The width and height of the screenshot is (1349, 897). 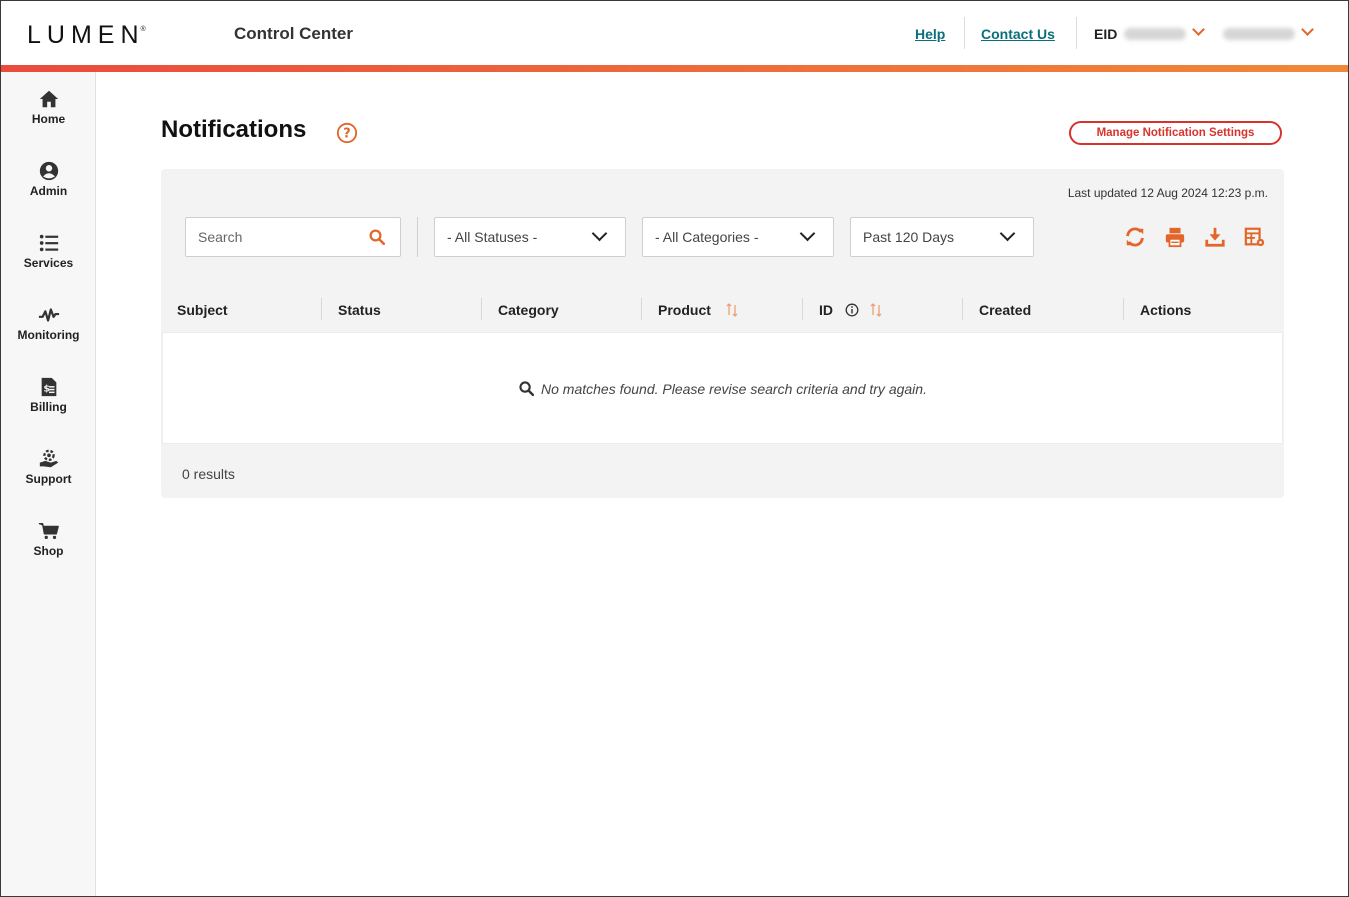 I want to click on invoice-icon: $, so click(x=48, y=387).